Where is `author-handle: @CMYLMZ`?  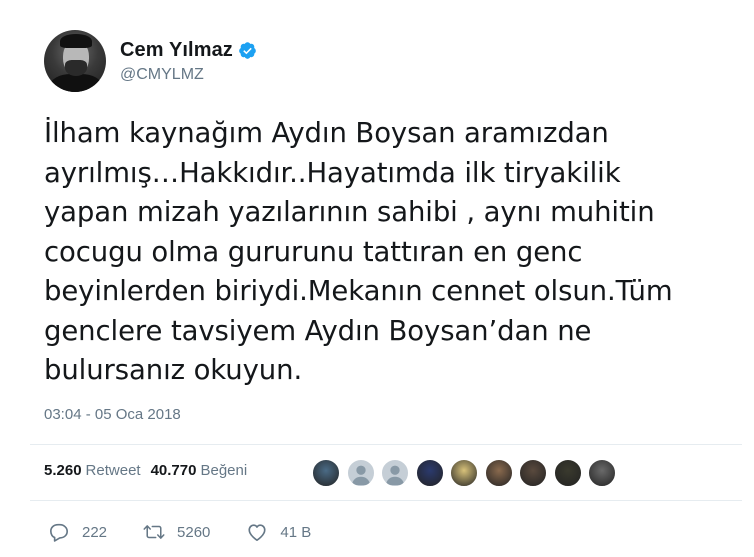 author-handle: @CMYLMZ is located at coordinates (162, 75).